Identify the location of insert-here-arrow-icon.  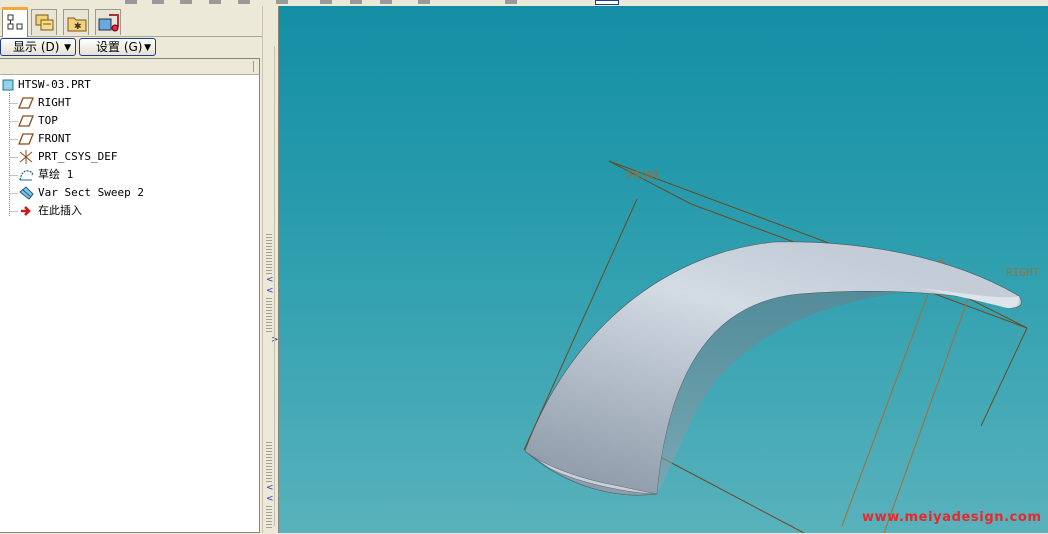
(26, 211).